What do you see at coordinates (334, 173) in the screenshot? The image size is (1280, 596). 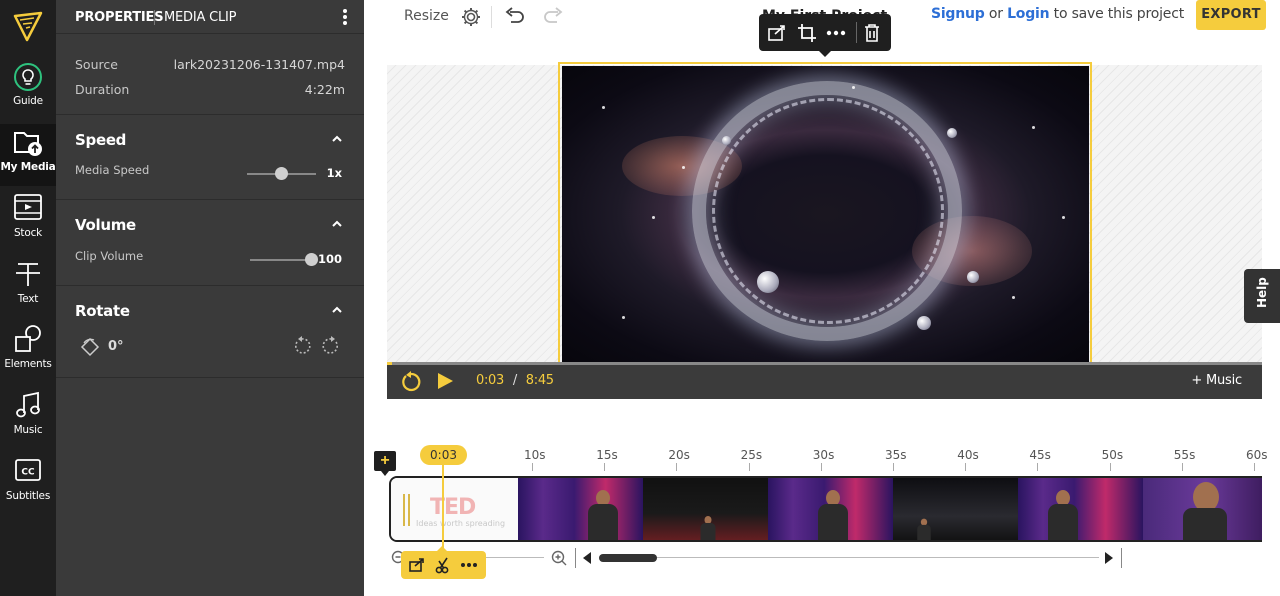 I see `media-speed-value: 1x` at bounding box center [334, 173].